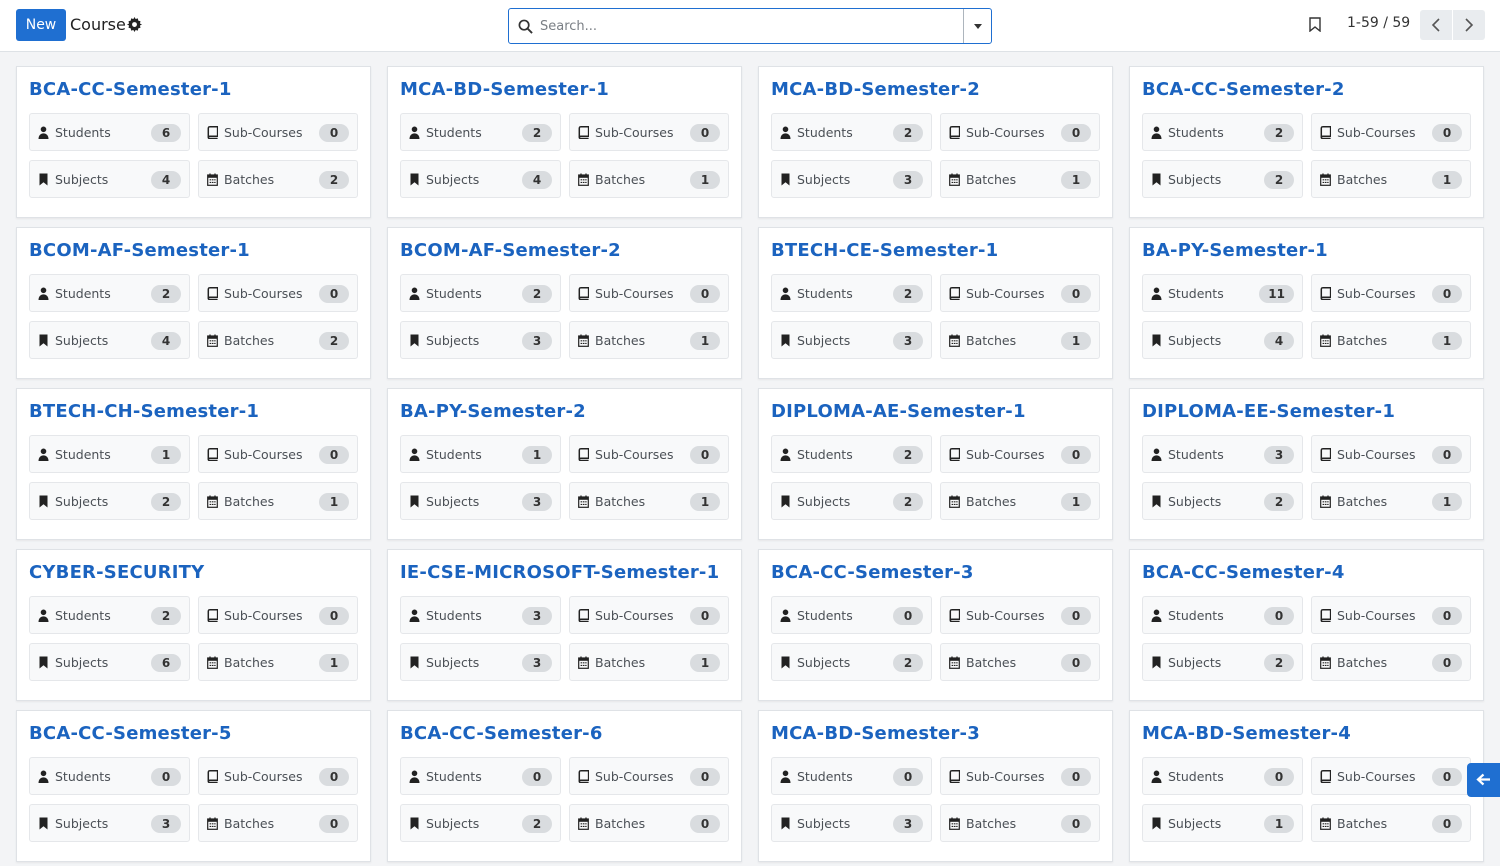 Image resolution: width=1500 pixels, height=866 pixels. Describe the element at coordinates (1306, 412) in the screenshot. I see `course-title: DIPLOMA-EE-Semester-1` at that location.